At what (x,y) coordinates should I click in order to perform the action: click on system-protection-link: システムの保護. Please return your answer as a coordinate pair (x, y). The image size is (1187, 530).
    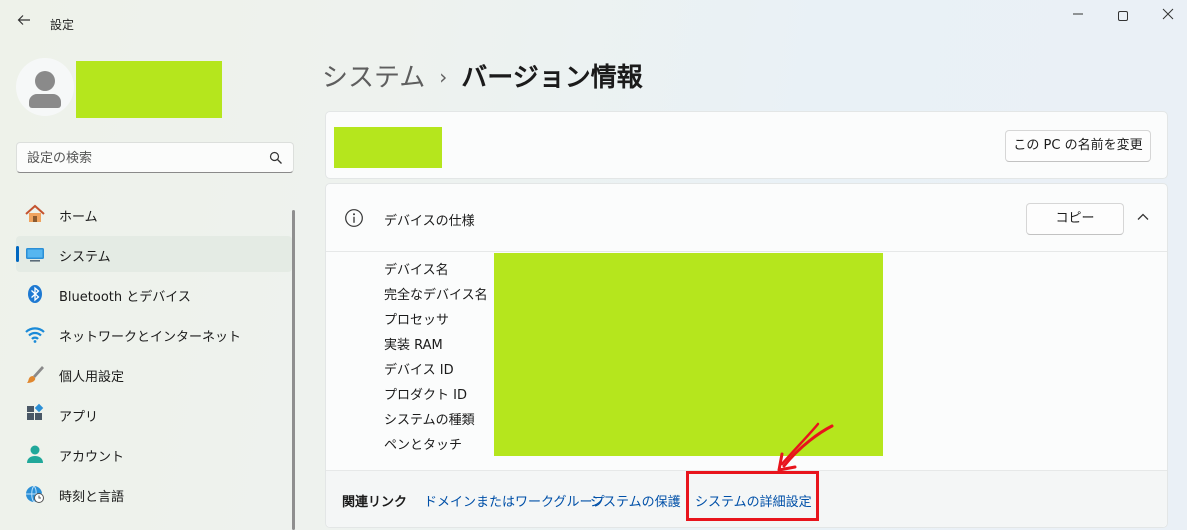
    Looking at the image, I should click on (635, 500).